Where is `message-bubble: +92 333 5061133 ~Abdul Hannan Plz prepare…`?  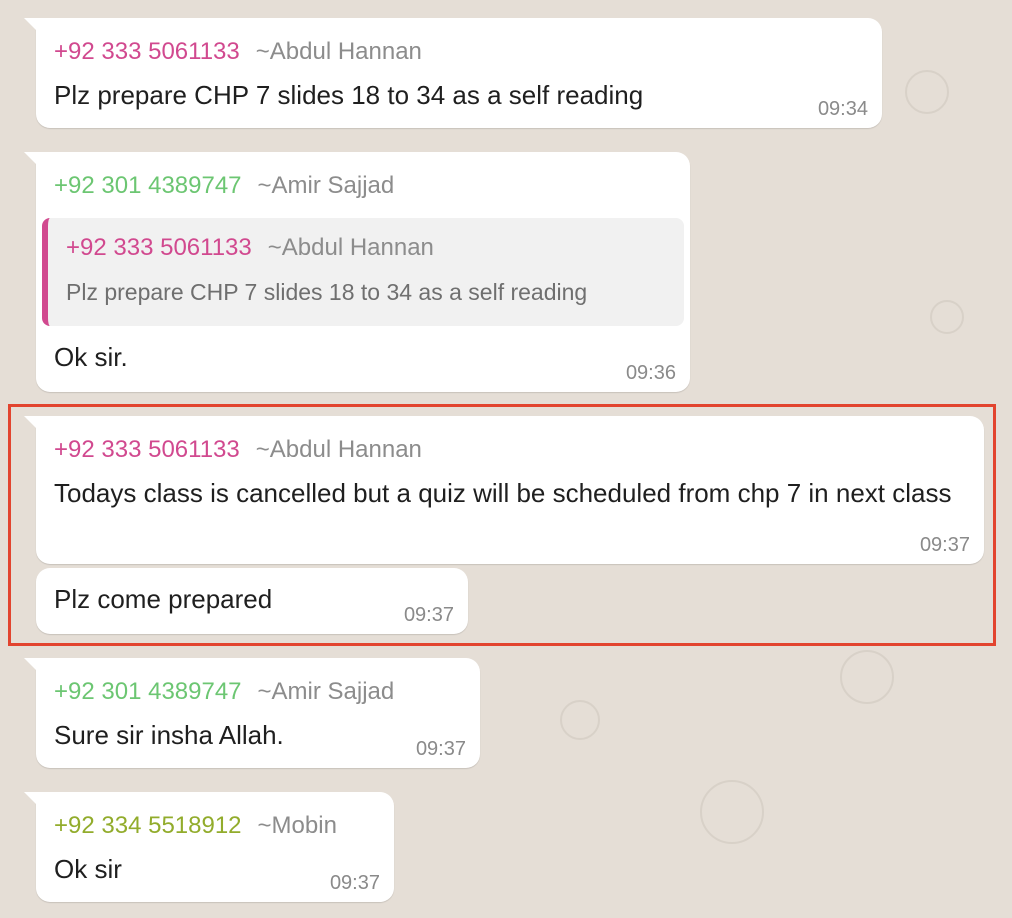
message-bubble: +92 333 5061133 ~Abdul Hannan Plz prepare… is located at coordinates (453, 73).